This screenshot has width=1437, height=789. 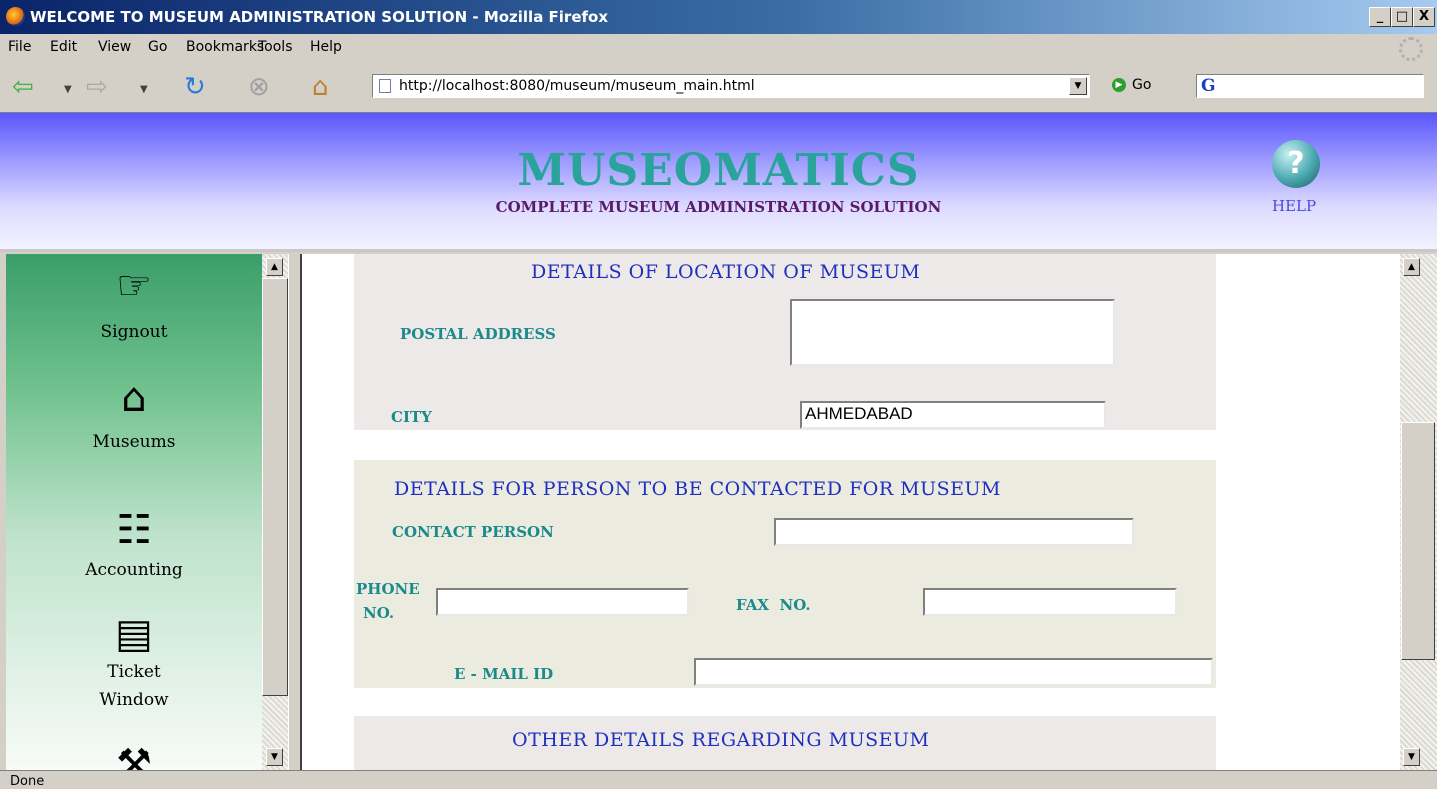 I want to click on maximize-button: □, so click(x=1402, y=17).